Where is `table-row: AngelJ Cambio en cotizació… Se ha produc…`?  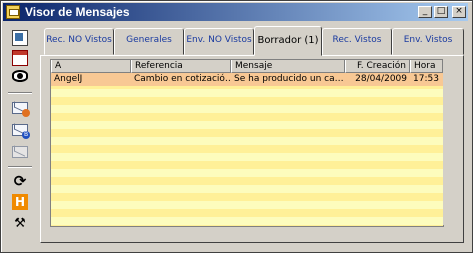 table-row: AngelJ Cambio en cotizació… Se ha produc… is located at coordinates (247, 79).